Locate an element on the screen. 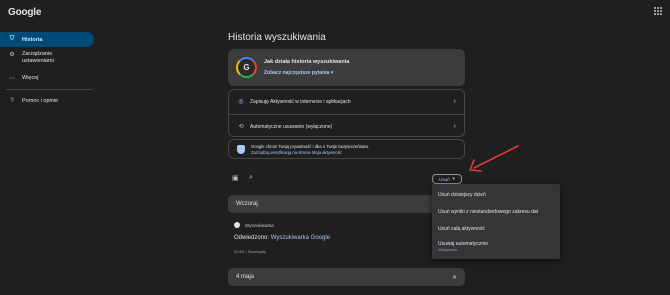 Image resolution: width=670 pixels, height=295 pixels. sidebar-item-manage-settings: ⚙ Zarządzanie ustawieniami is located at coordinates (47, 59).